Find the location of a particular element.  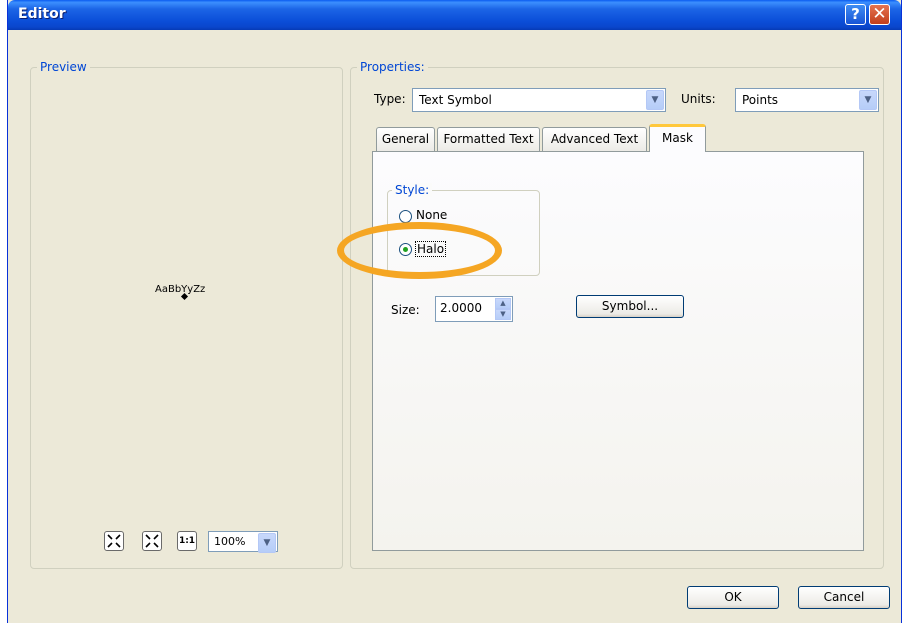

spin-up-icon: ▲ is located at coordinates (503, 303).